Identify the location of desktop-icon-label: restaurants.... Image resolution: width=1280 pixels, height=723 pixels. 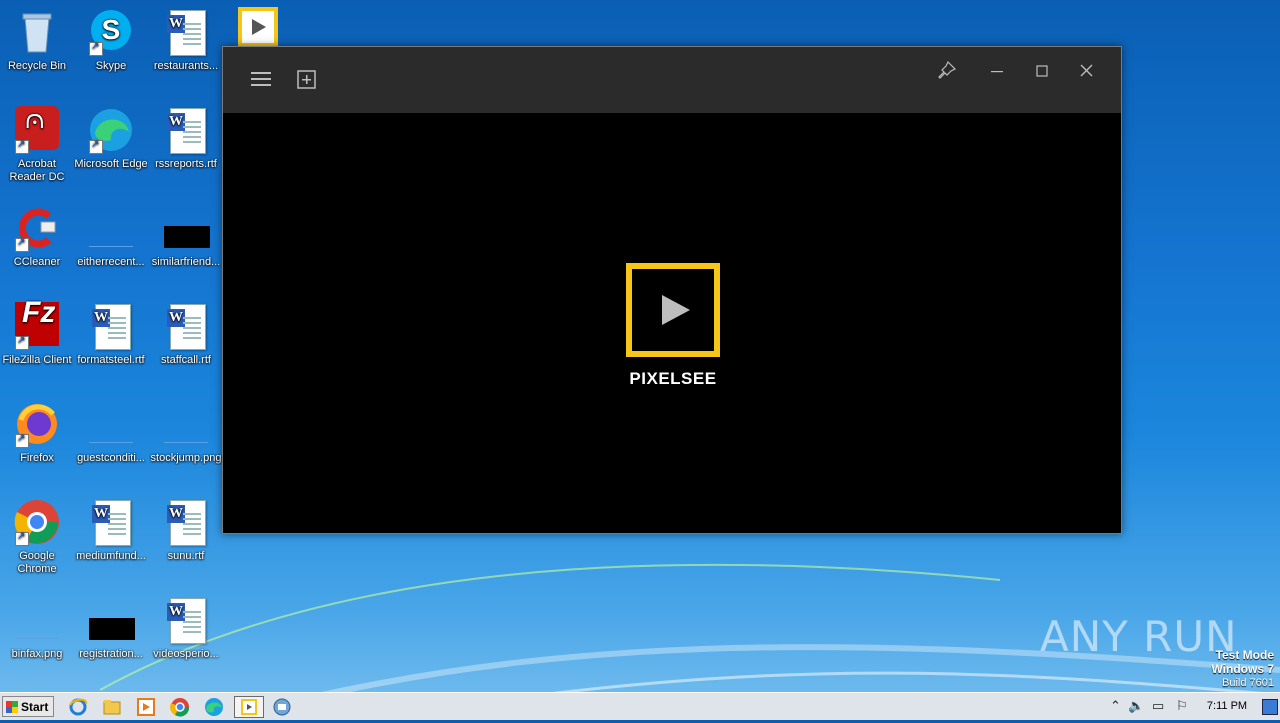
(186, 66).